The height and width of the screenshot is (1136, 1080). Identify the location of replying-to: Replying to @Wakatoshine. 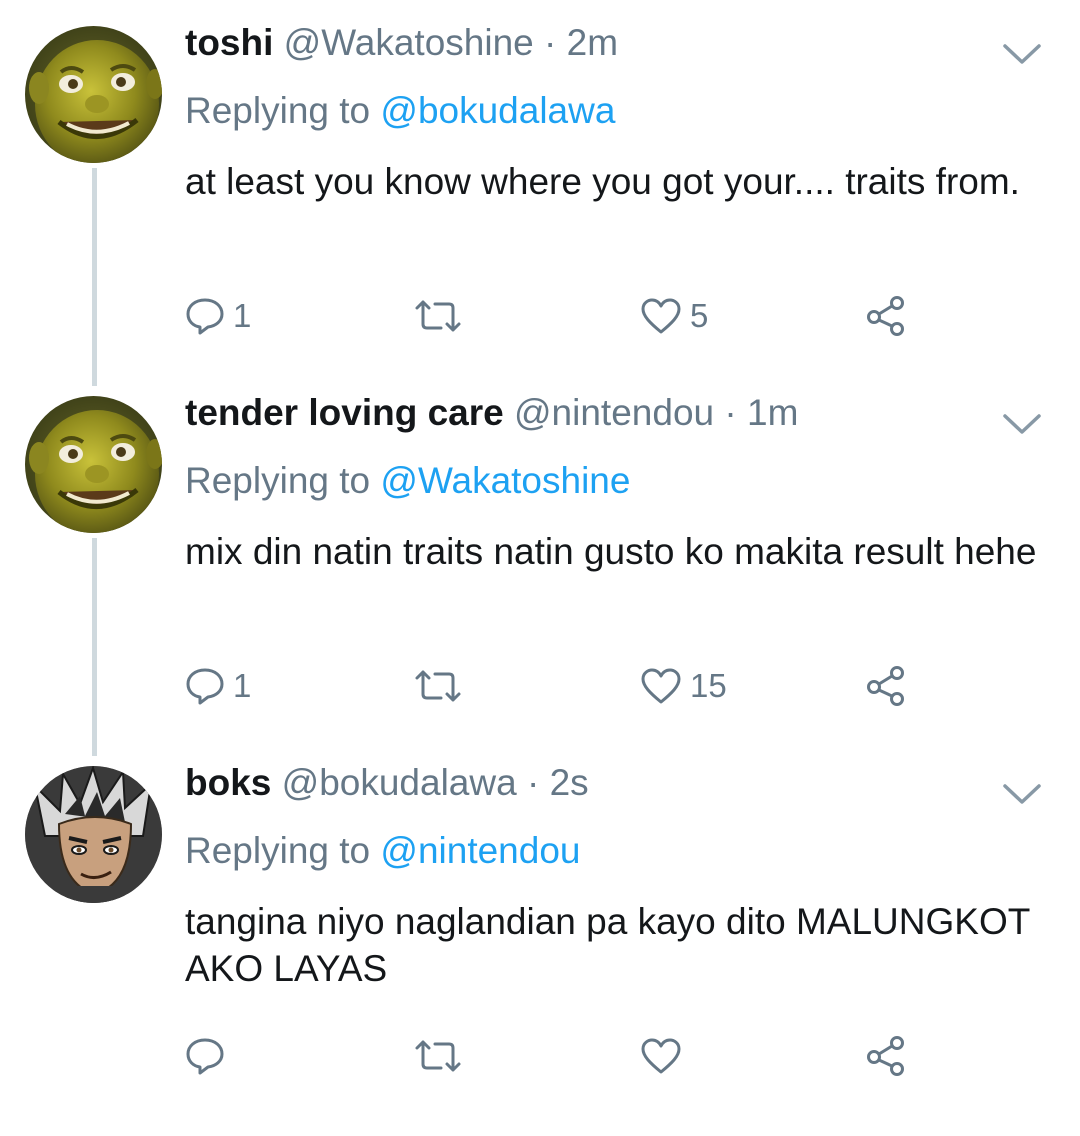
(407, 481).